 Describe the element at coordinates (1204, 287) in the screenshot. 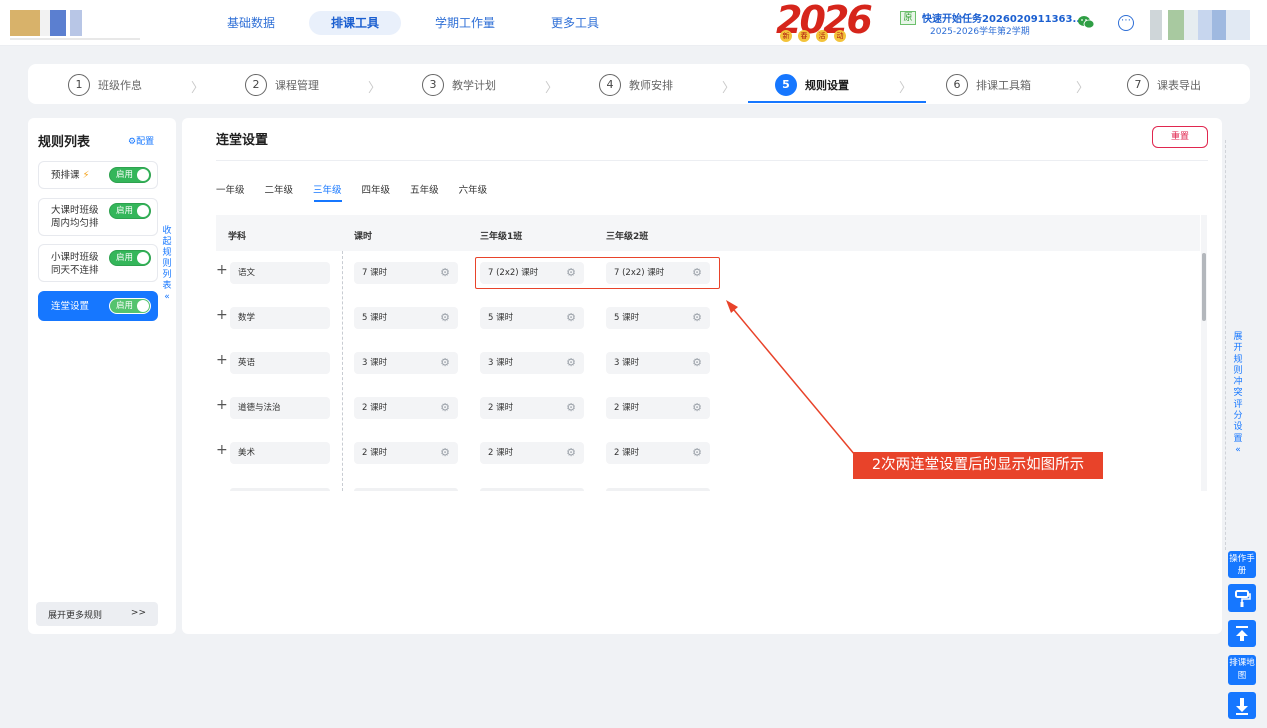

I see `scrollbar-thumb` at that location.